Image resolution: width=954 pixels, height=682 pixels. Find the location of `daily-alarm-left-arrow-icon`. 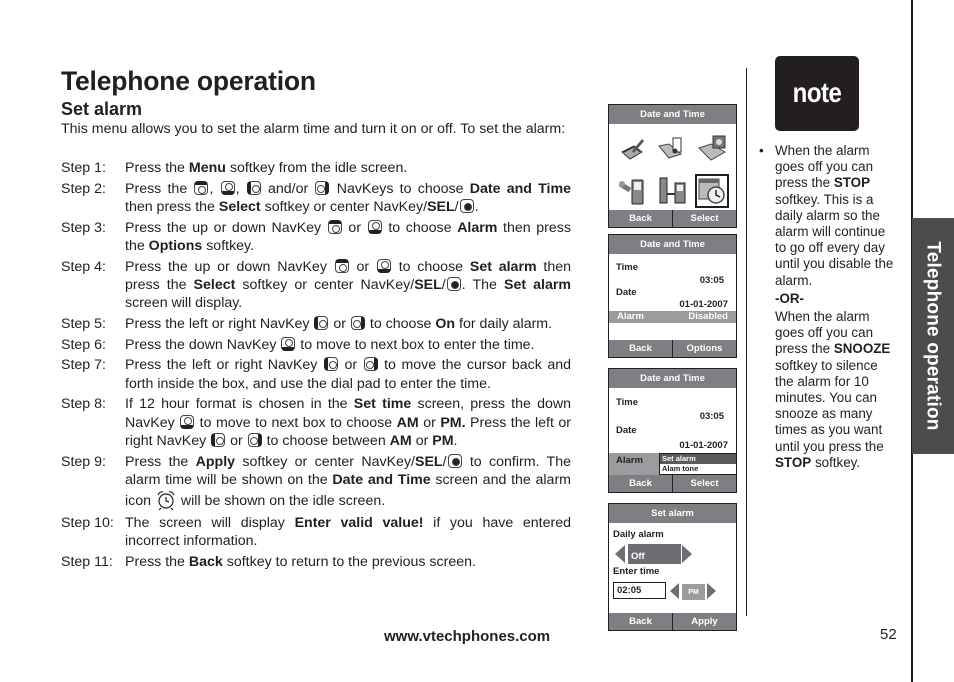

daily-alarm-left-arrow-icon is located at coordinates (620, 554).